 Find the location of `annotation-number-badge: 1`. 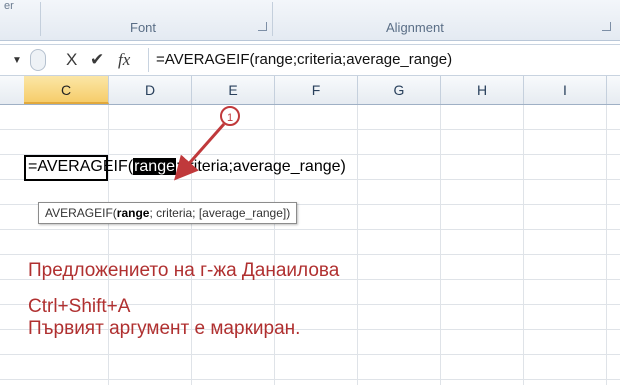

annotation-number-badge: 1 is located at coordinates (230, 116).